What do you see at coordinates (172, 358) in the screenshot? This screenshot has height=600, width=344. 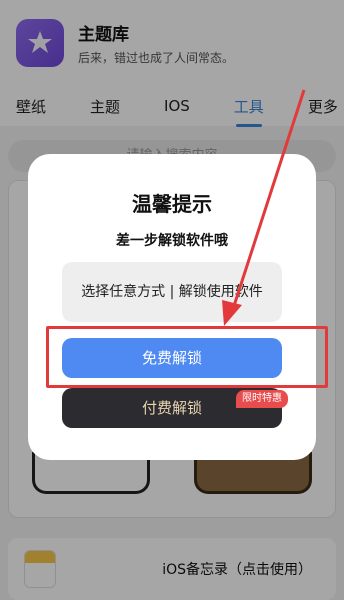 I see `free-unlock-button: 免费解锁` at bounding box center [172, 358].